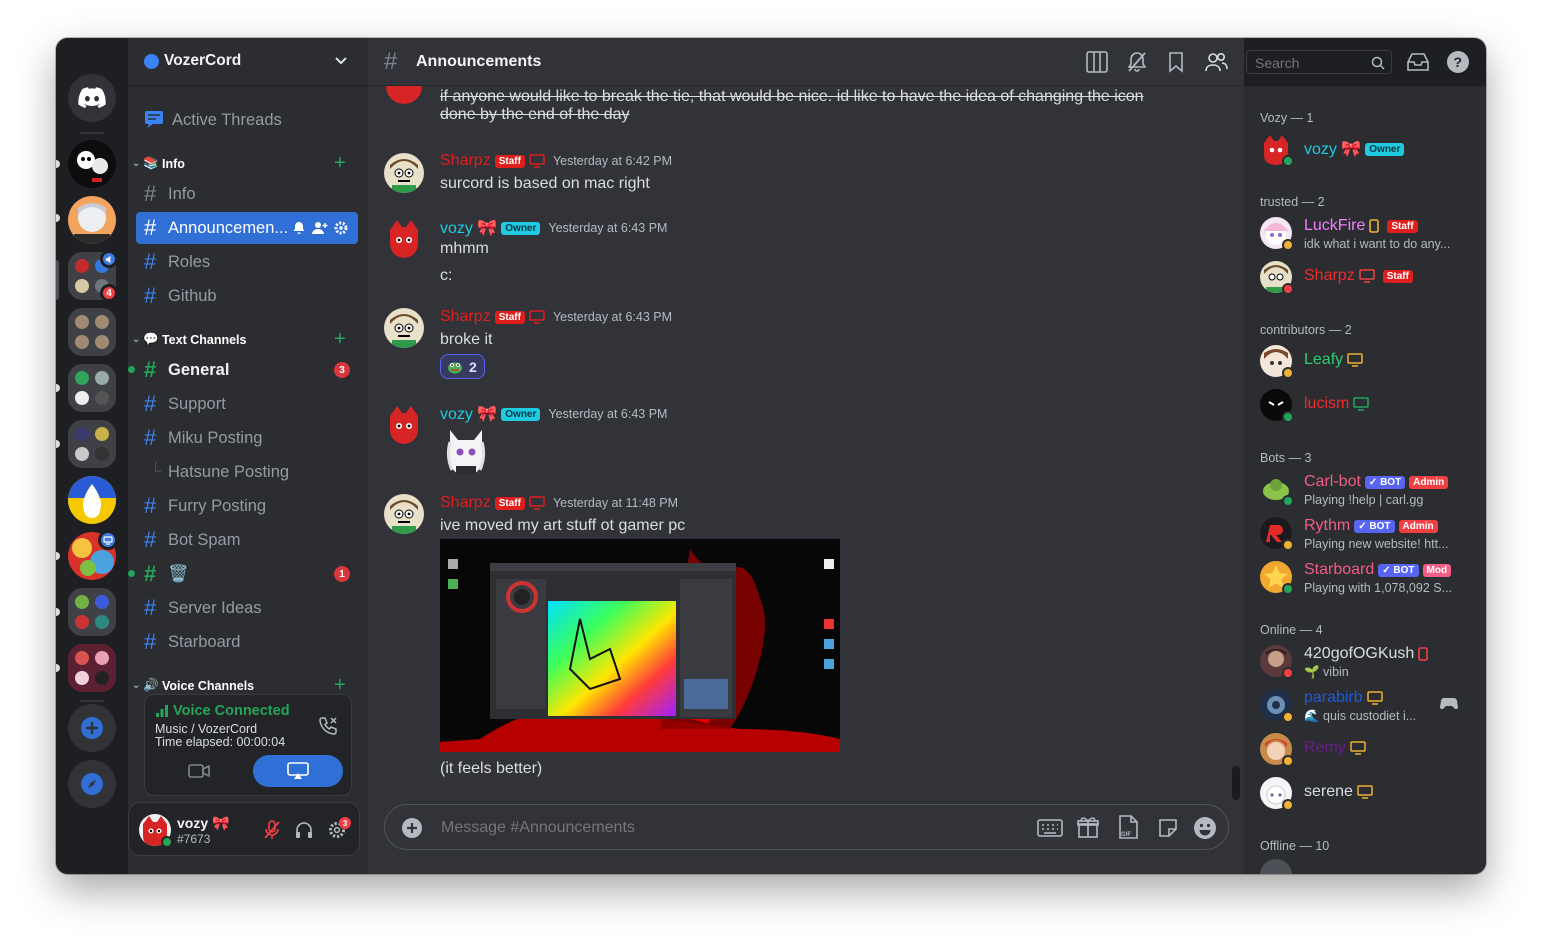  I want to click on channel-title: Announcements, so click(479, 61).